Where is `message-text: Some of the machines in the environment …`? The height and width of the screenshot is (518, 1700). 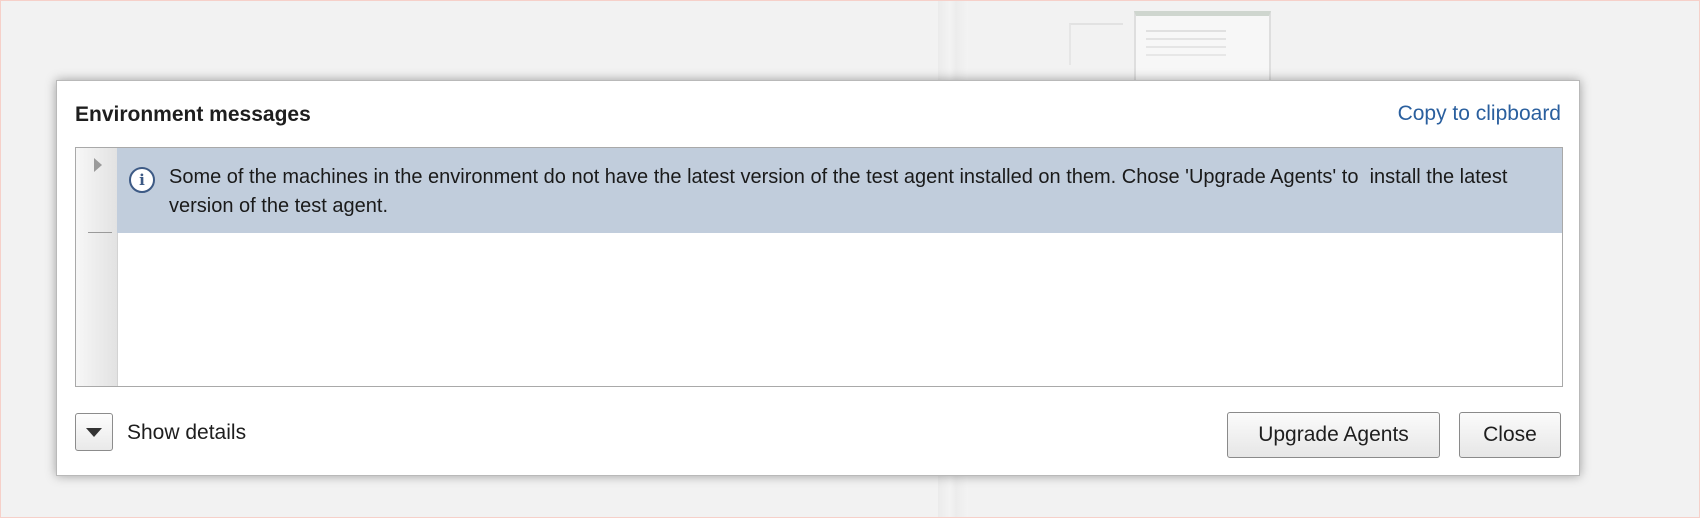 message-text: Some of the machines in the environment … is located at coordinates (841, 191).